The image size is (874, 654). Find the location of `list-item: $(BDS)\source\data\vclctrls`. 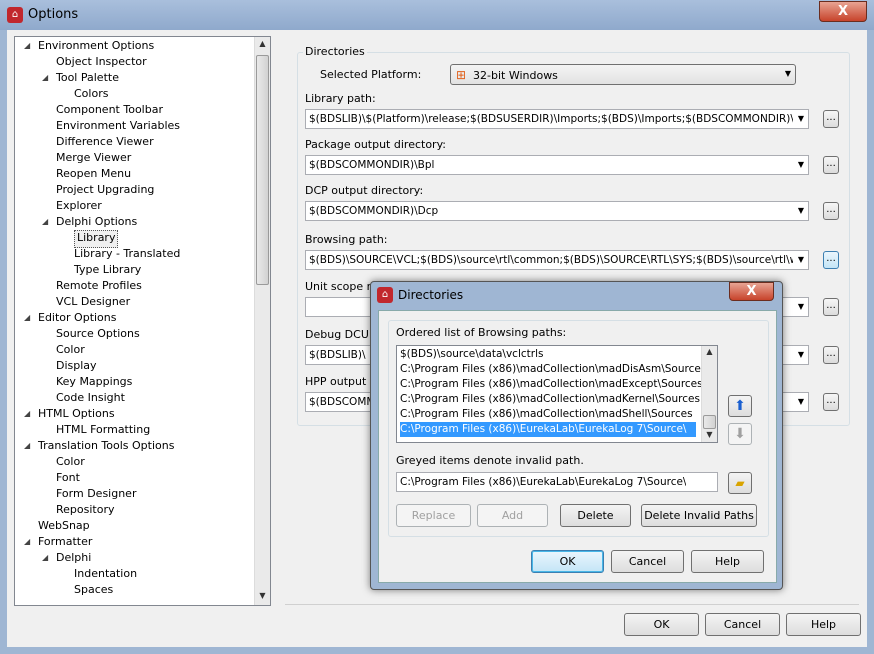

list-item: $(BDS)\source\data\vclctrls is located at coordinates (548, 354).